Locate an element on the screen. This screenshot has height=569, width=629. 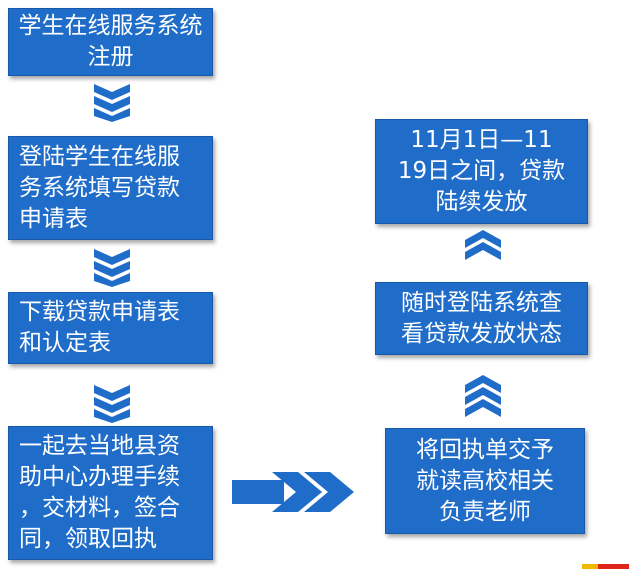
step-loan-release-text: 11月1日—11 19日之间，贷款 陆续发放 is located at coordinates (481, 171).